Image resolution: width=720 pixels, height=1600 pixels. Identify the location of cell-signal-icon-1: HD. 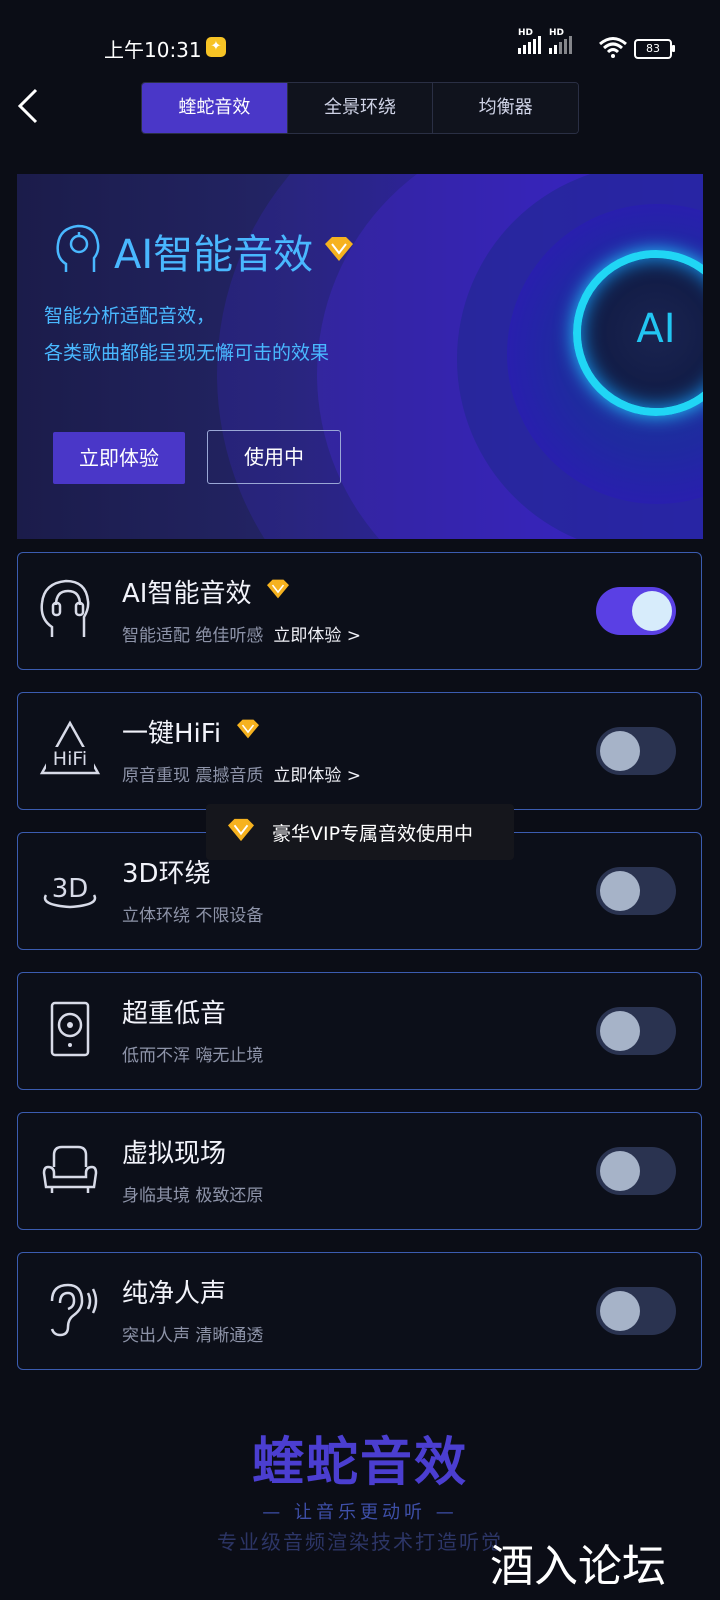
(529, 41).